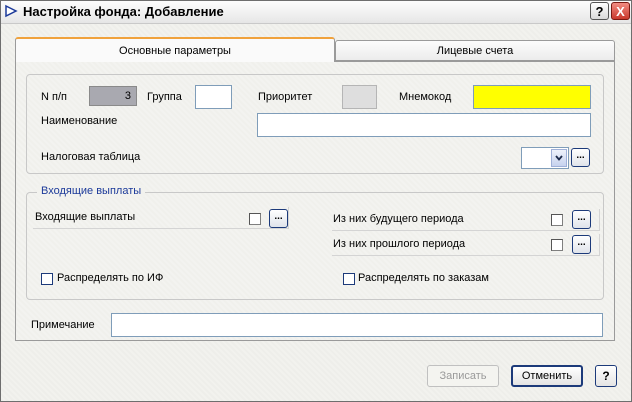 The height and width of the screenshot is (402, 632). I want to click on cancel-button: Отменить, so click(547, 376).